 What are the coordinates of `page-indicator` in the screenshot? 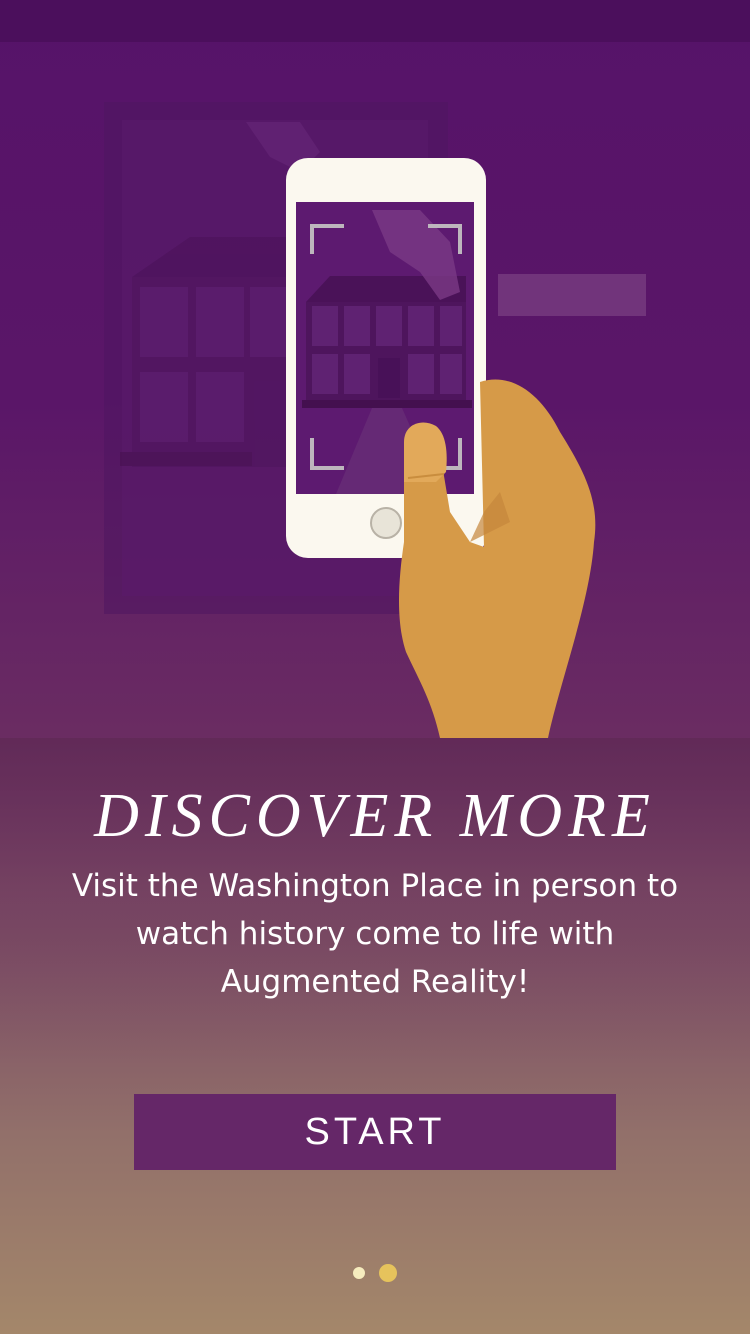 It's located at (375, 1273).